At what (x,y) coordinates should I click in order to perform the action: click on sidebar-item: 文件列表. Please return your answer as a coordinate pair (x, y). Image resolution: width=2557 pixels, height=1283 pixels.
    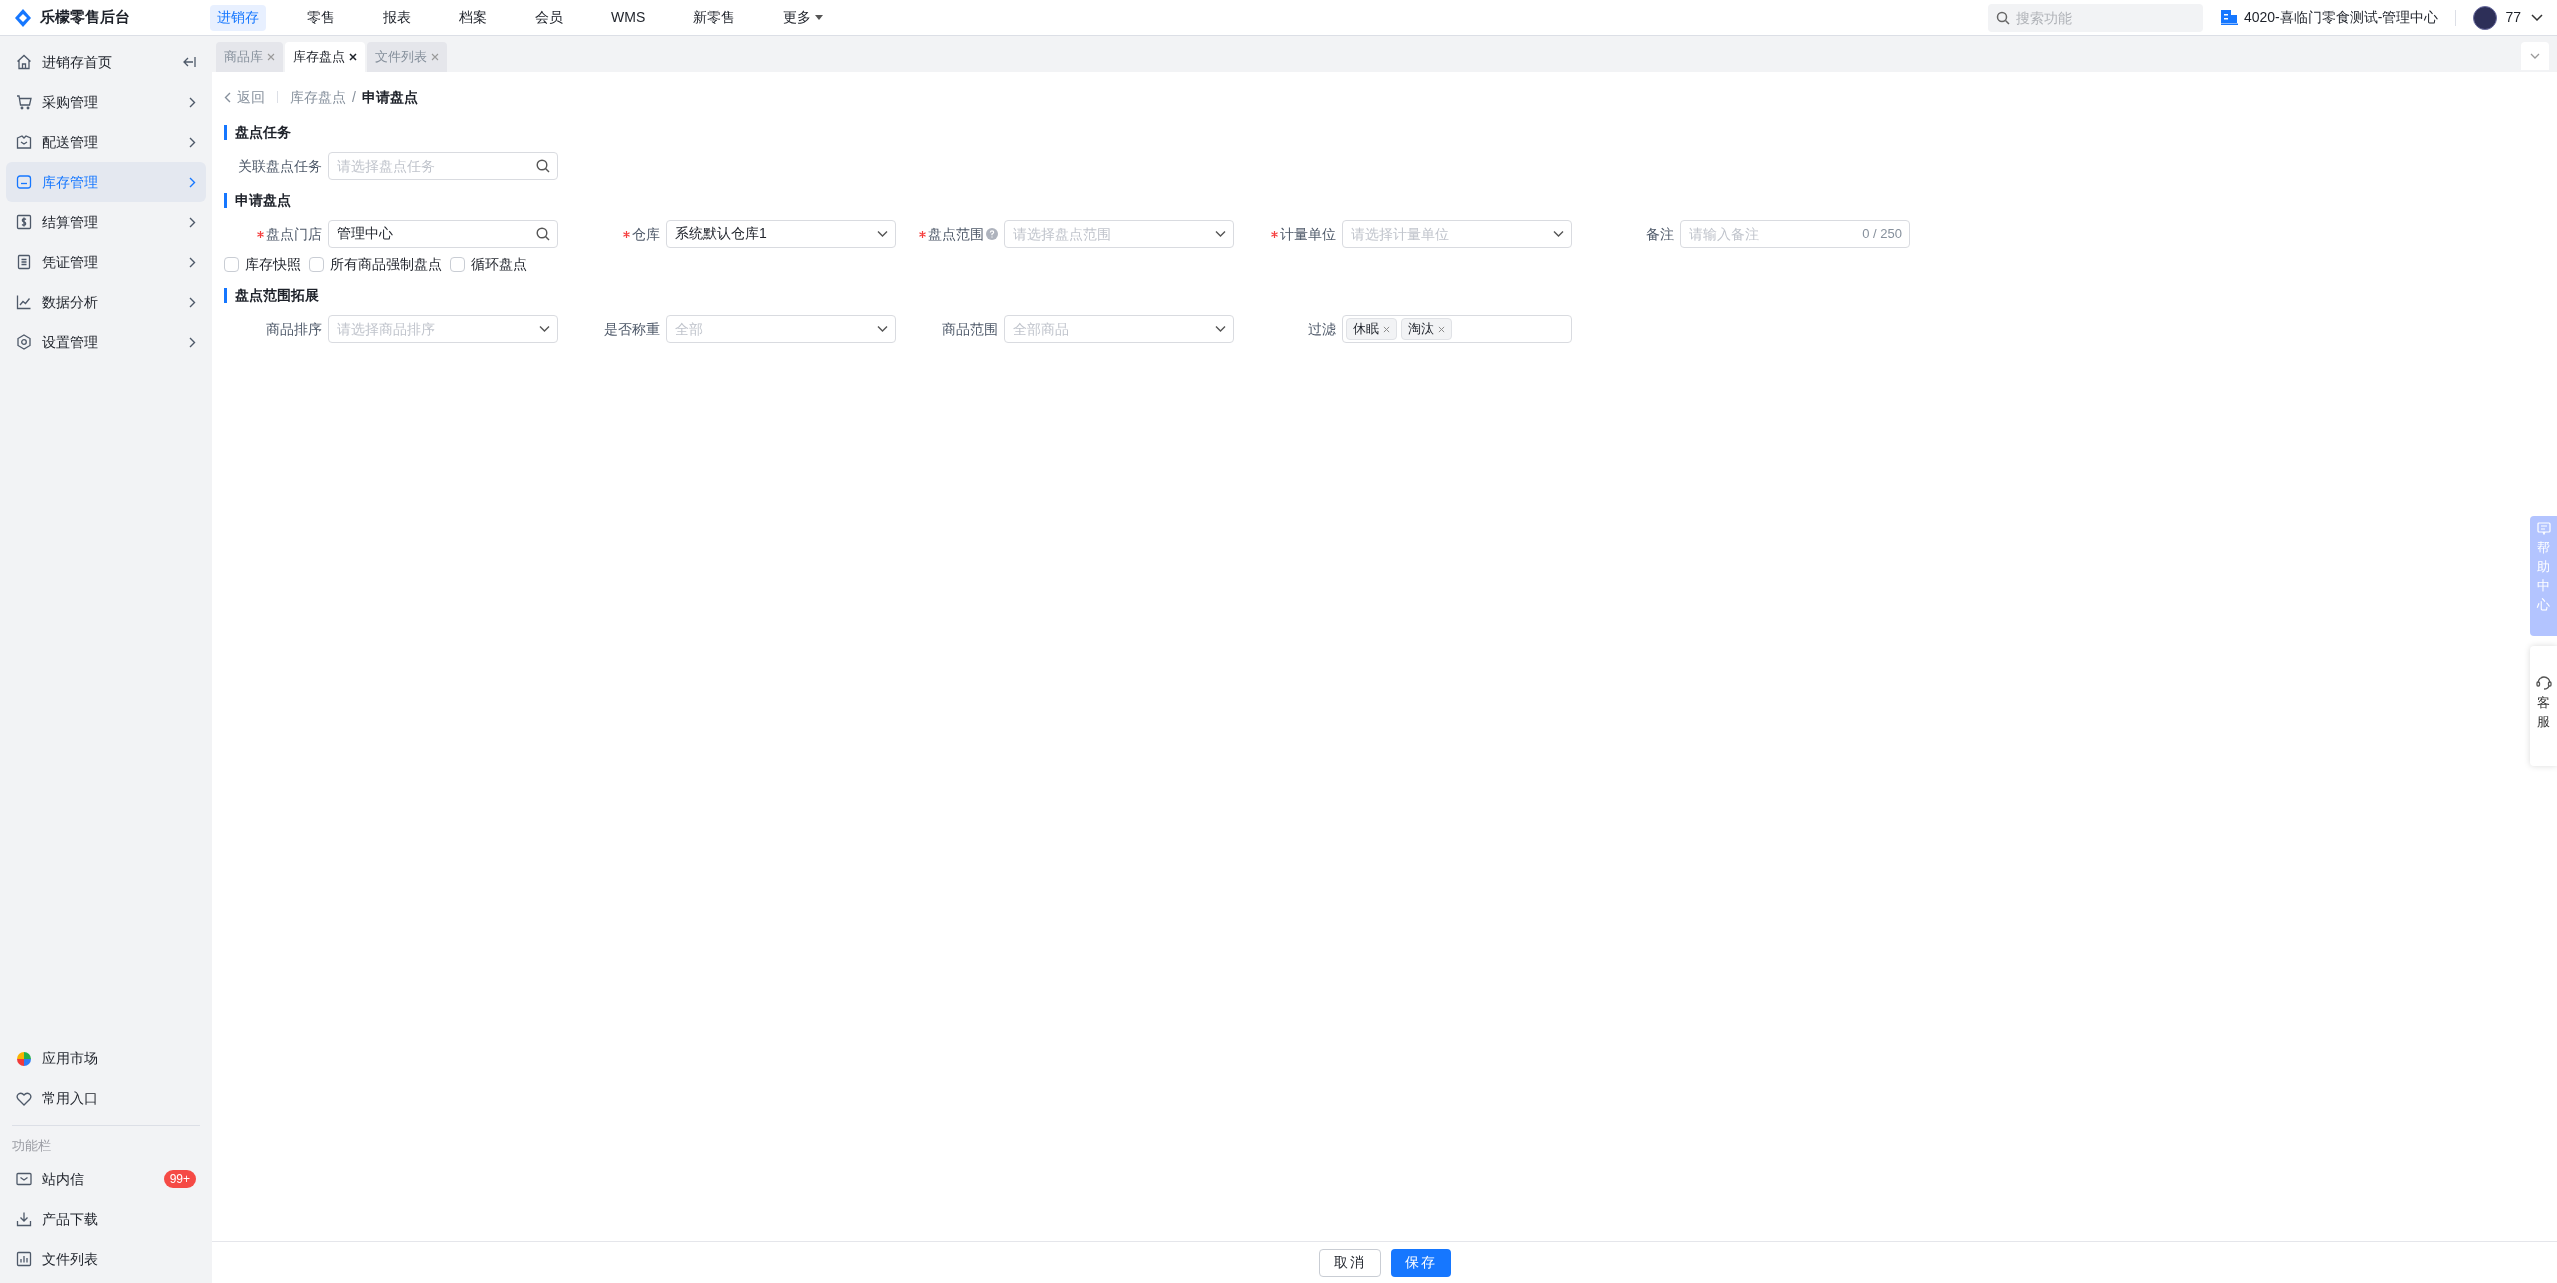
    Looking at the image, I should click on (106, 1259).